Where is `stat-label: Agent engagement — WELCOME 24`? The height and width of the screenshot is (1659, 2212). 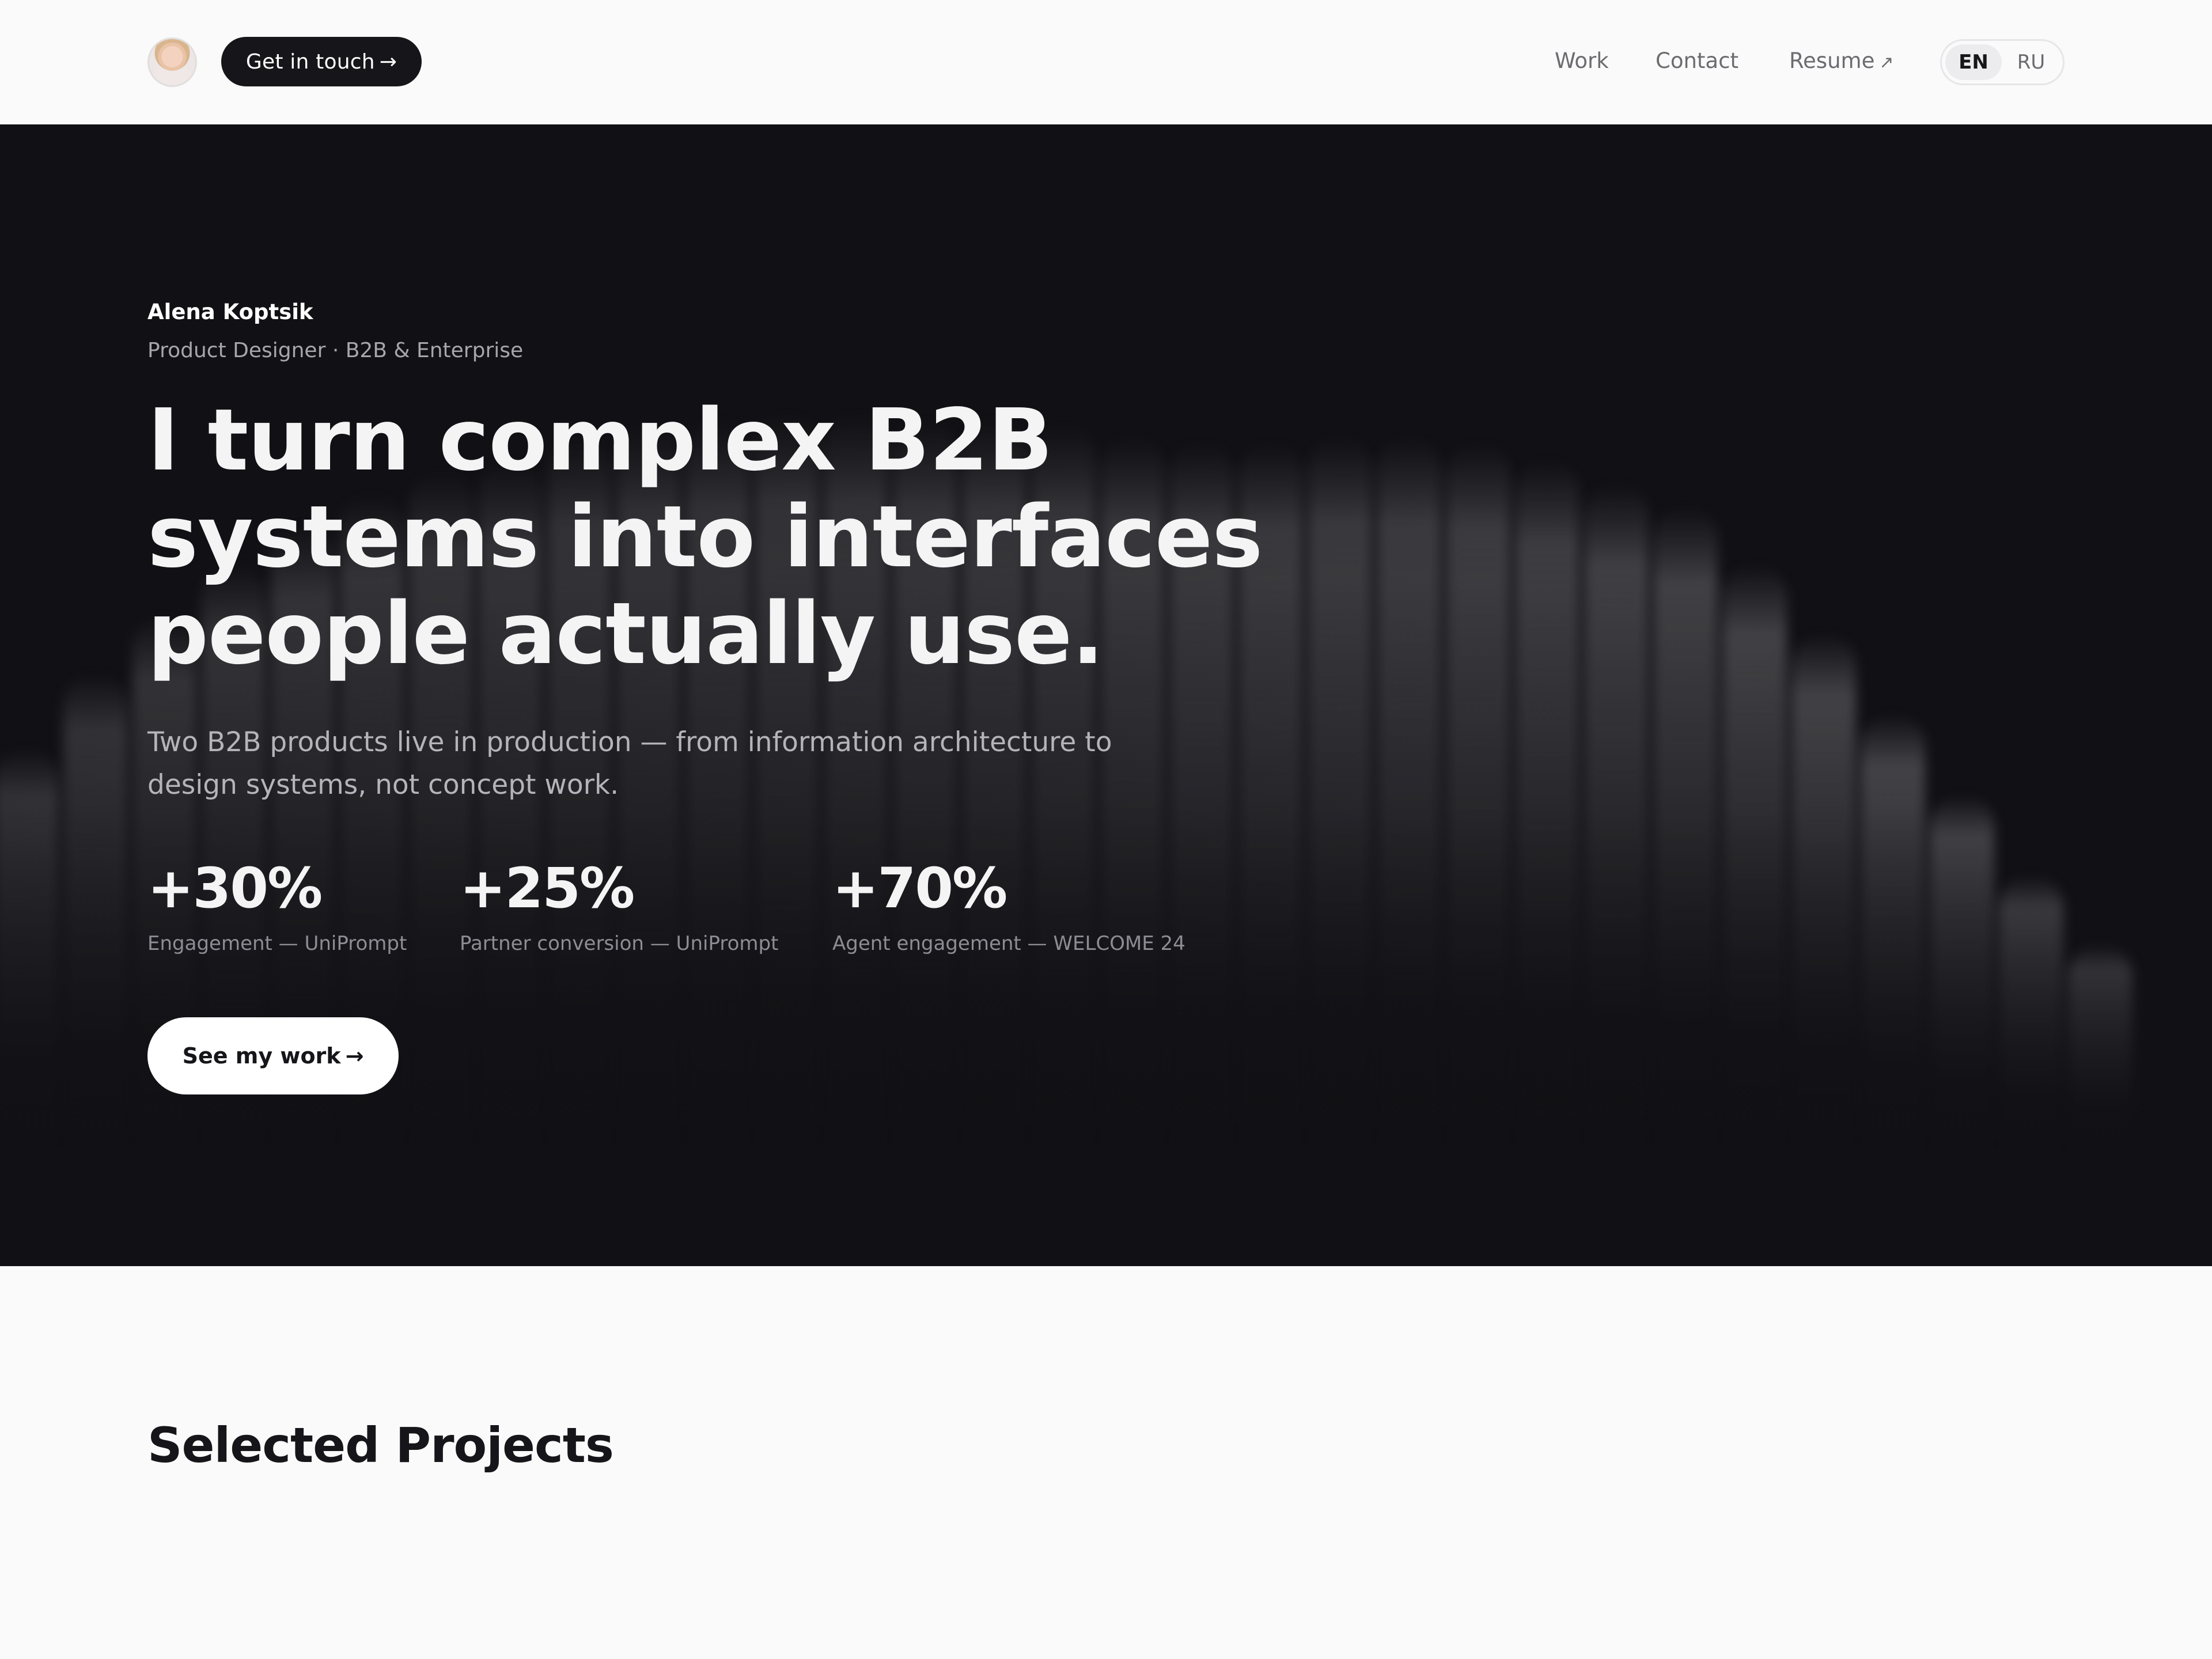 stat-label: Agent engagement — WELCOME 24 is located at coordinates (1008, 943).